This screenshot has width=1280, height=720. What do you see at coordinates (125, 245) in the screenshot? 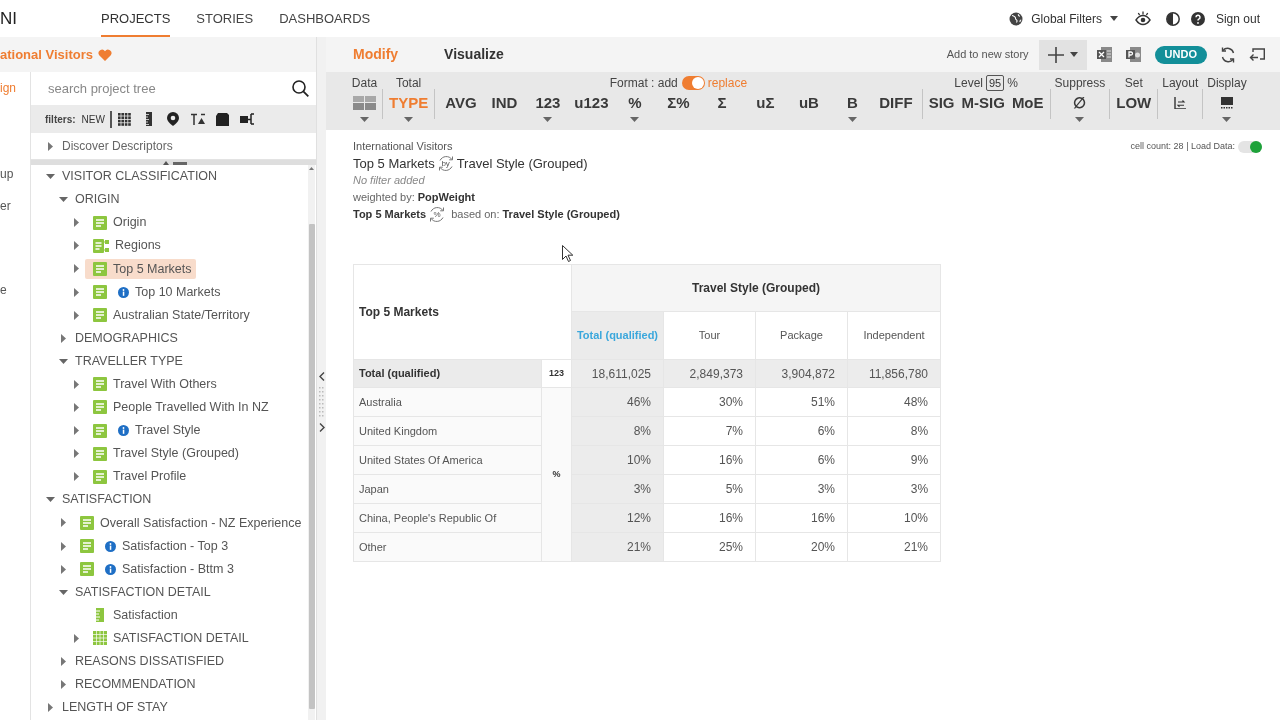
I see `tree-item: Regions` at bounding box center [125, 245].